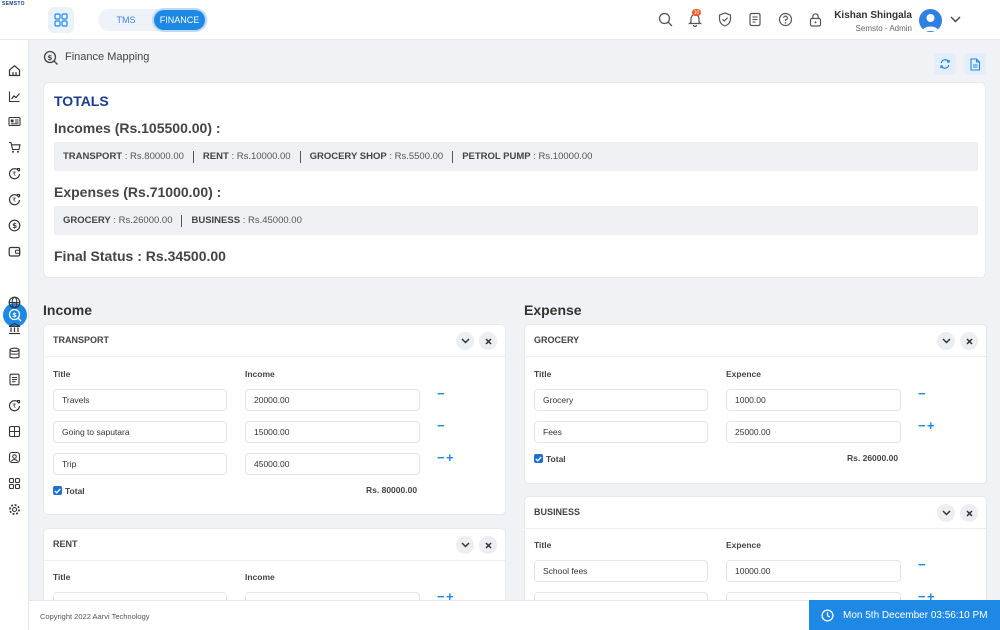 This screenshot has width=1000, height=630. Describe the element at coordinates (137, 128) in the screenshot. I see `incomes-heading: Incomes (Rs.105500.00) :` at that location.